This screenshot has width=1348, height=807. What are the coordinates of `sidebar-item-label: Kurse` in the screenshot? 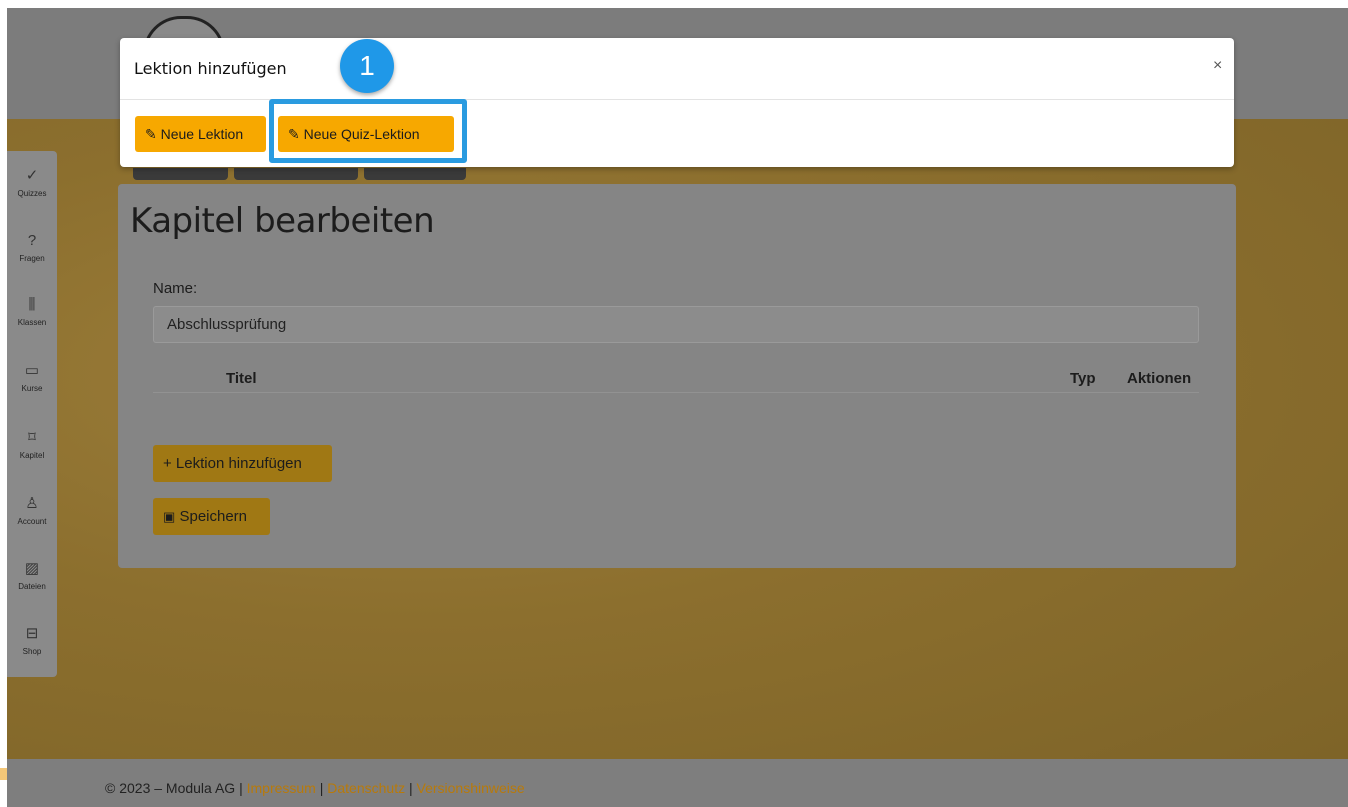 It's located at (32, 388).